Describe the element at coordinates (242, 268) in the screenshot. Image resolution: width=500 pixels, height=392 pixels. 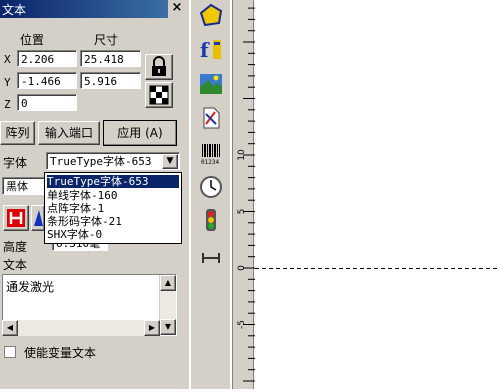
I see `ruler-label: 0` at that location.